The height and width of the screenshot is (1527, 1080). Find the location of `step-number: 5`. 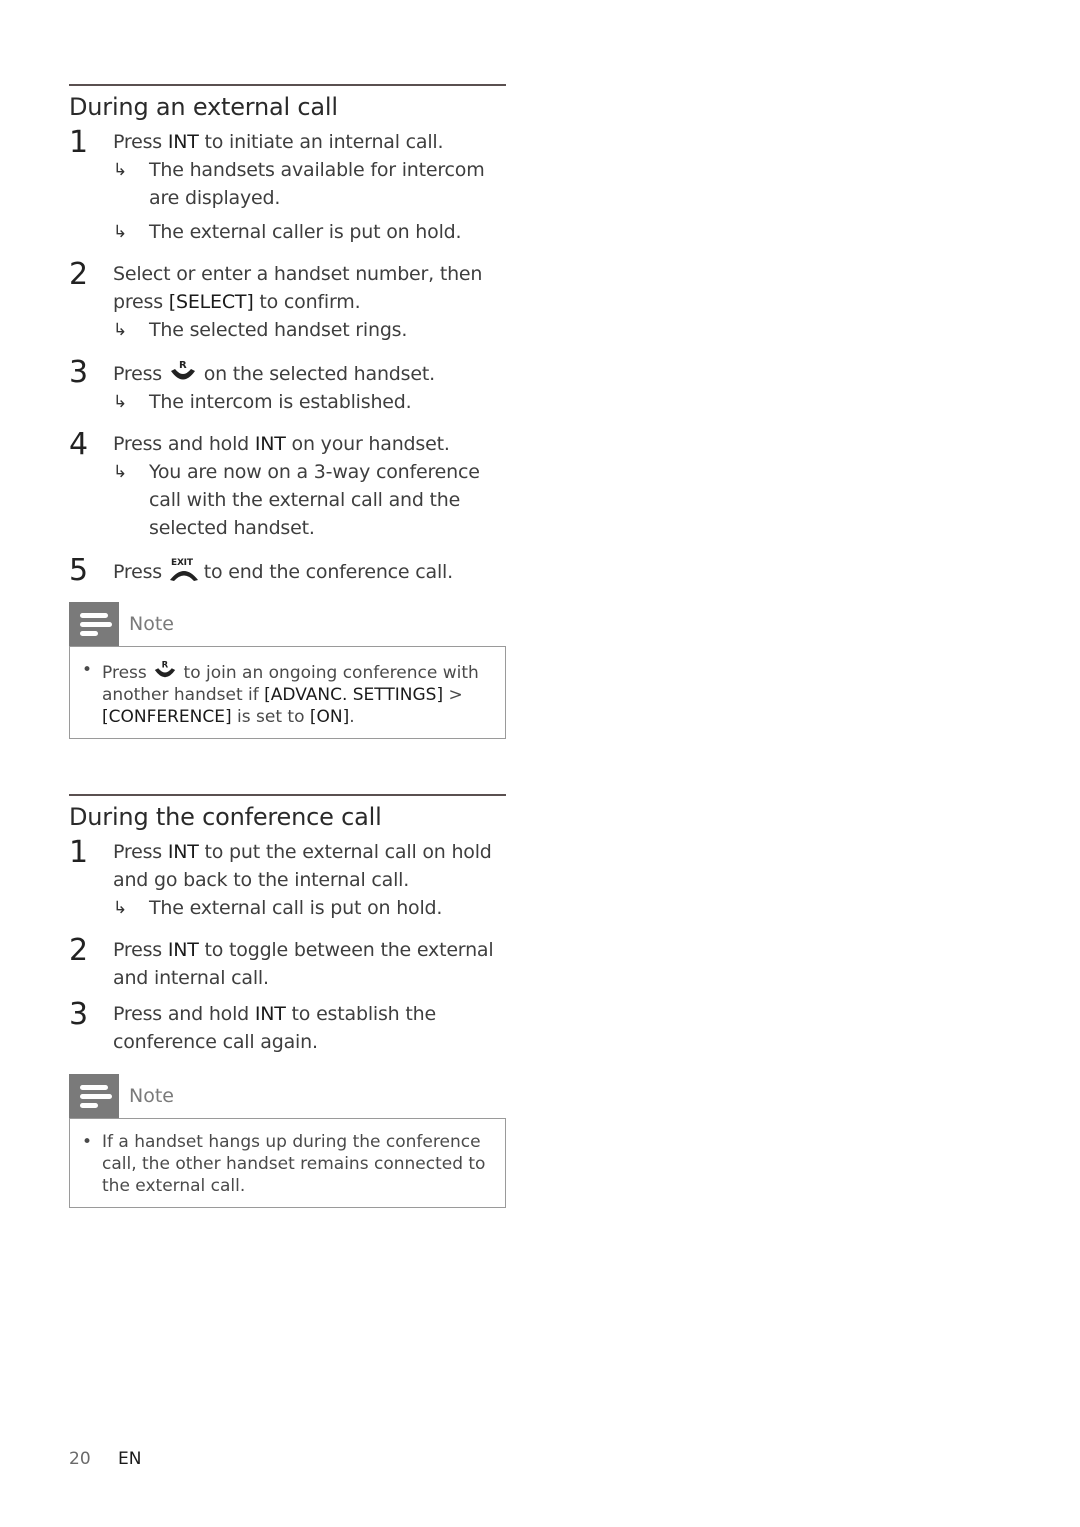

step-number: 5 is located at coordinates (78, 570).